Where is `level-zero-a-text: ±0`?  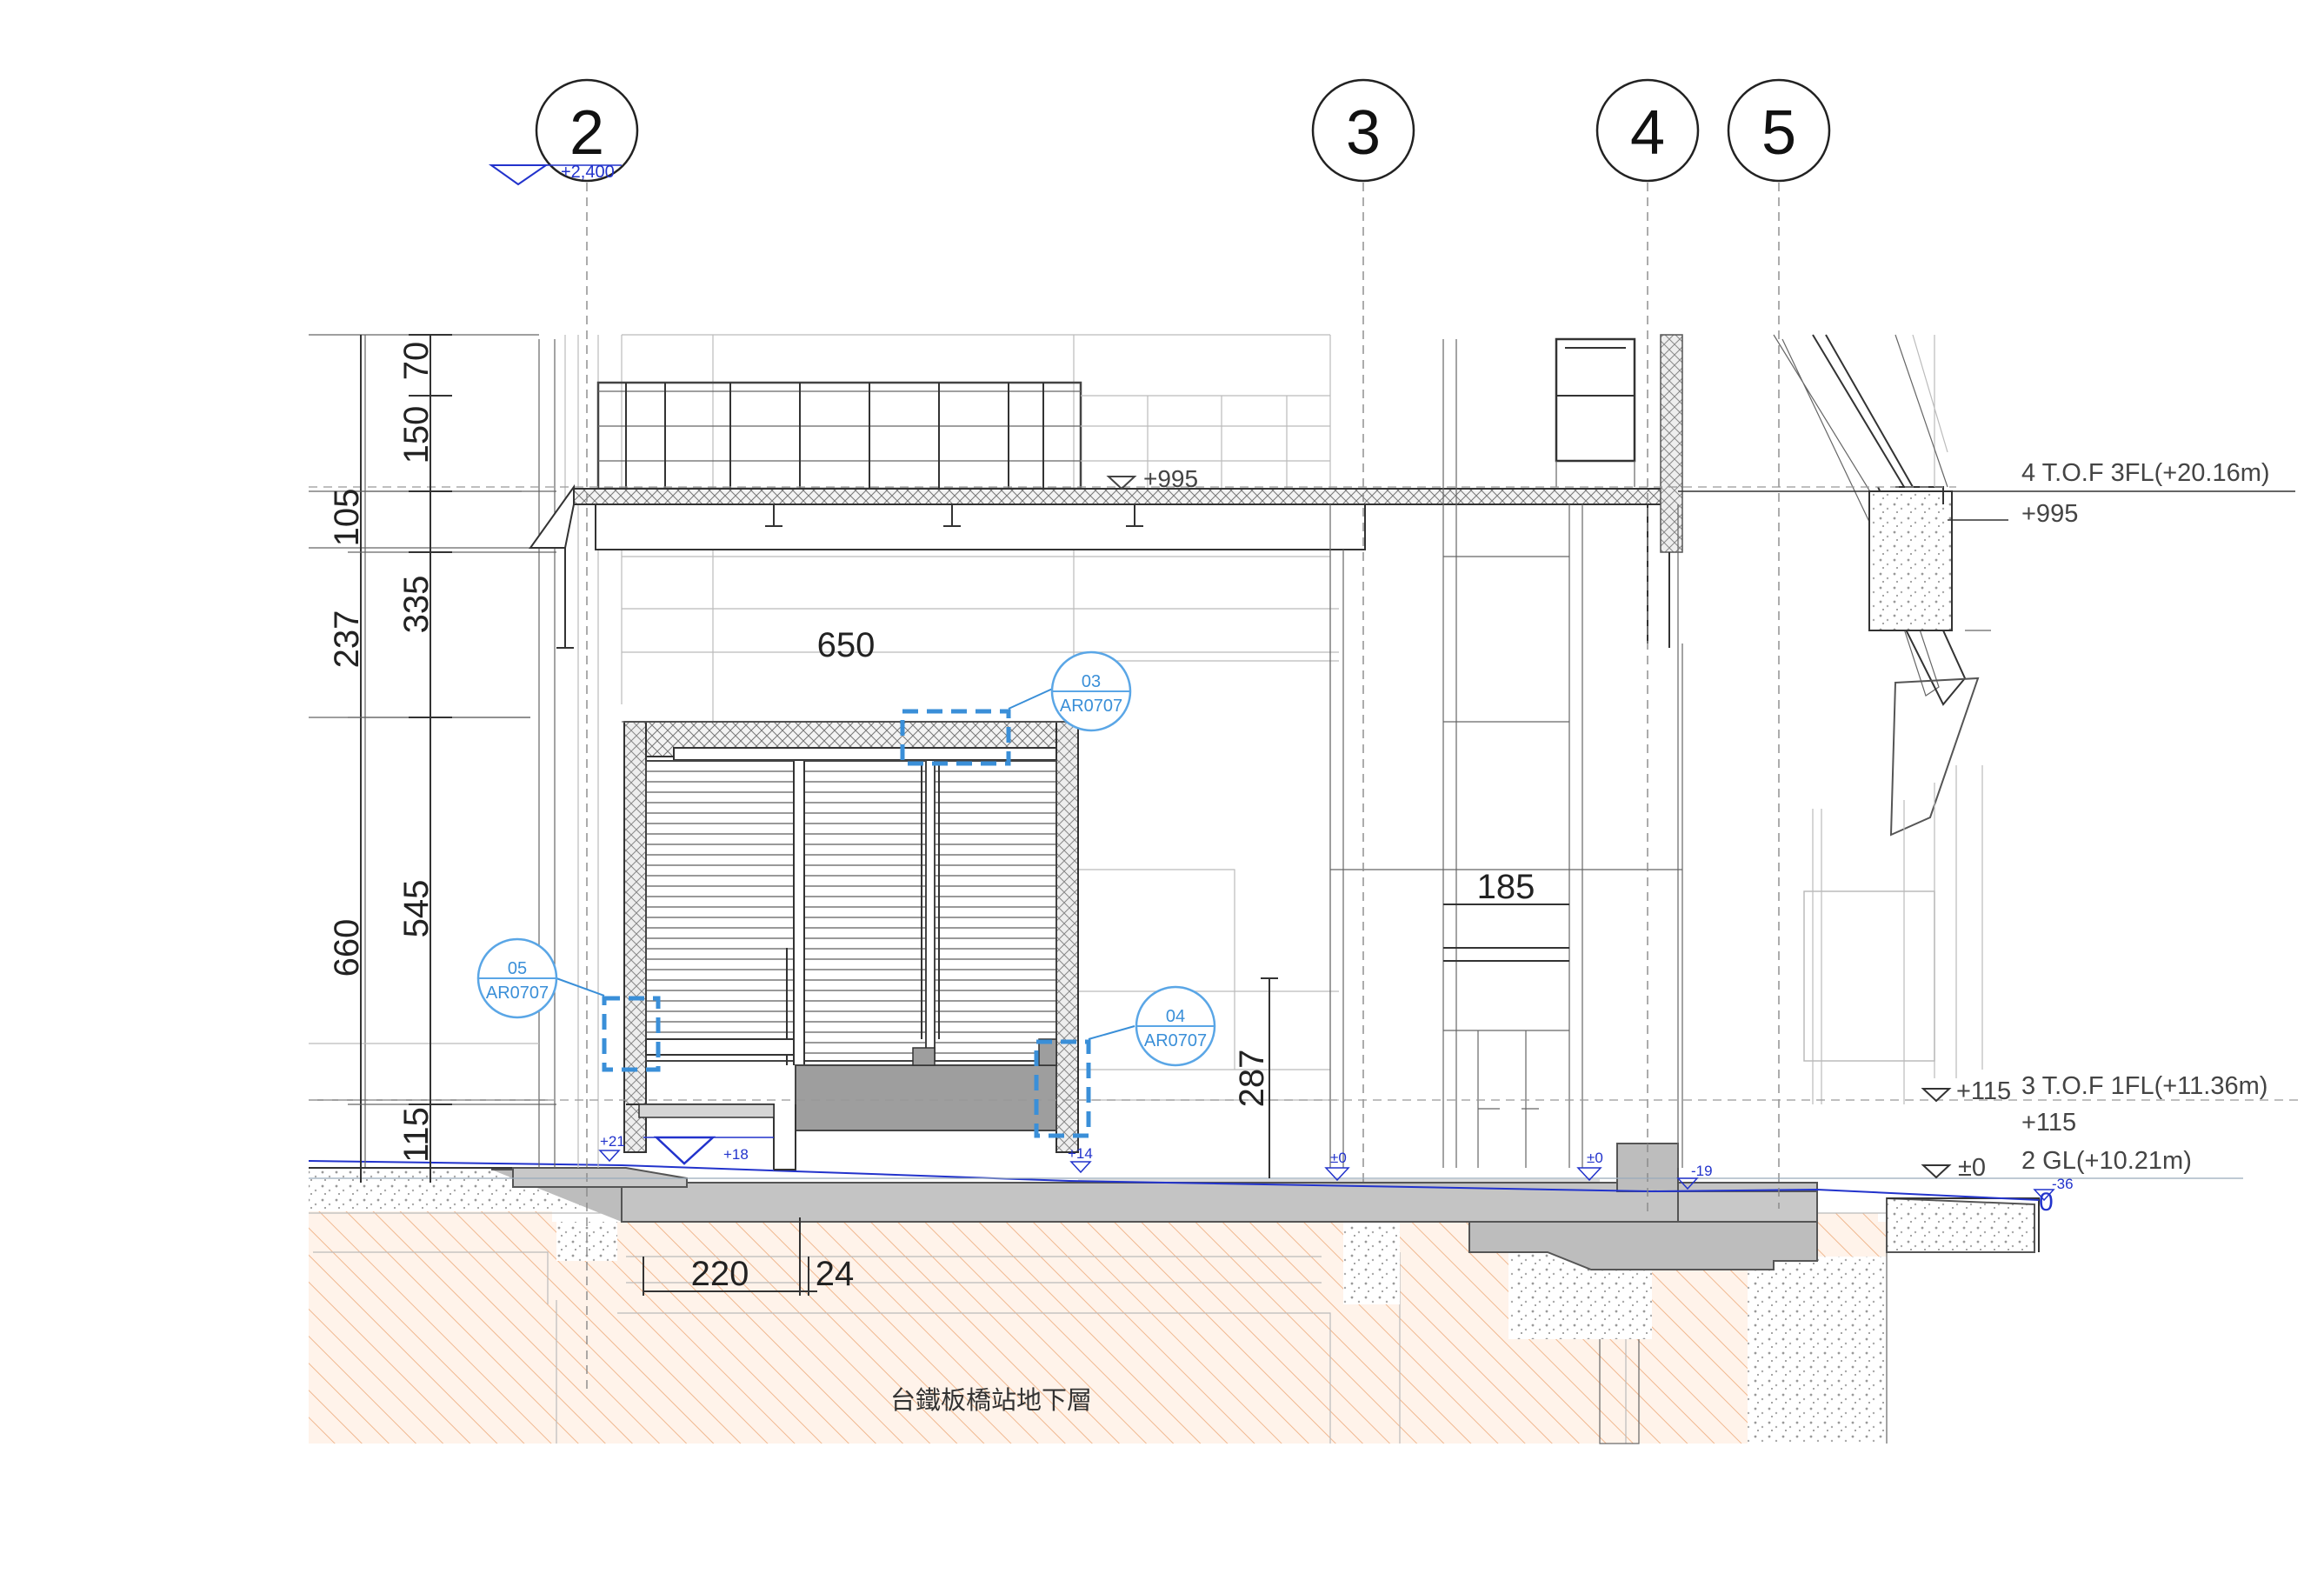 level-zero-a-text: ±0 is located at coordinates (1338, 1158).